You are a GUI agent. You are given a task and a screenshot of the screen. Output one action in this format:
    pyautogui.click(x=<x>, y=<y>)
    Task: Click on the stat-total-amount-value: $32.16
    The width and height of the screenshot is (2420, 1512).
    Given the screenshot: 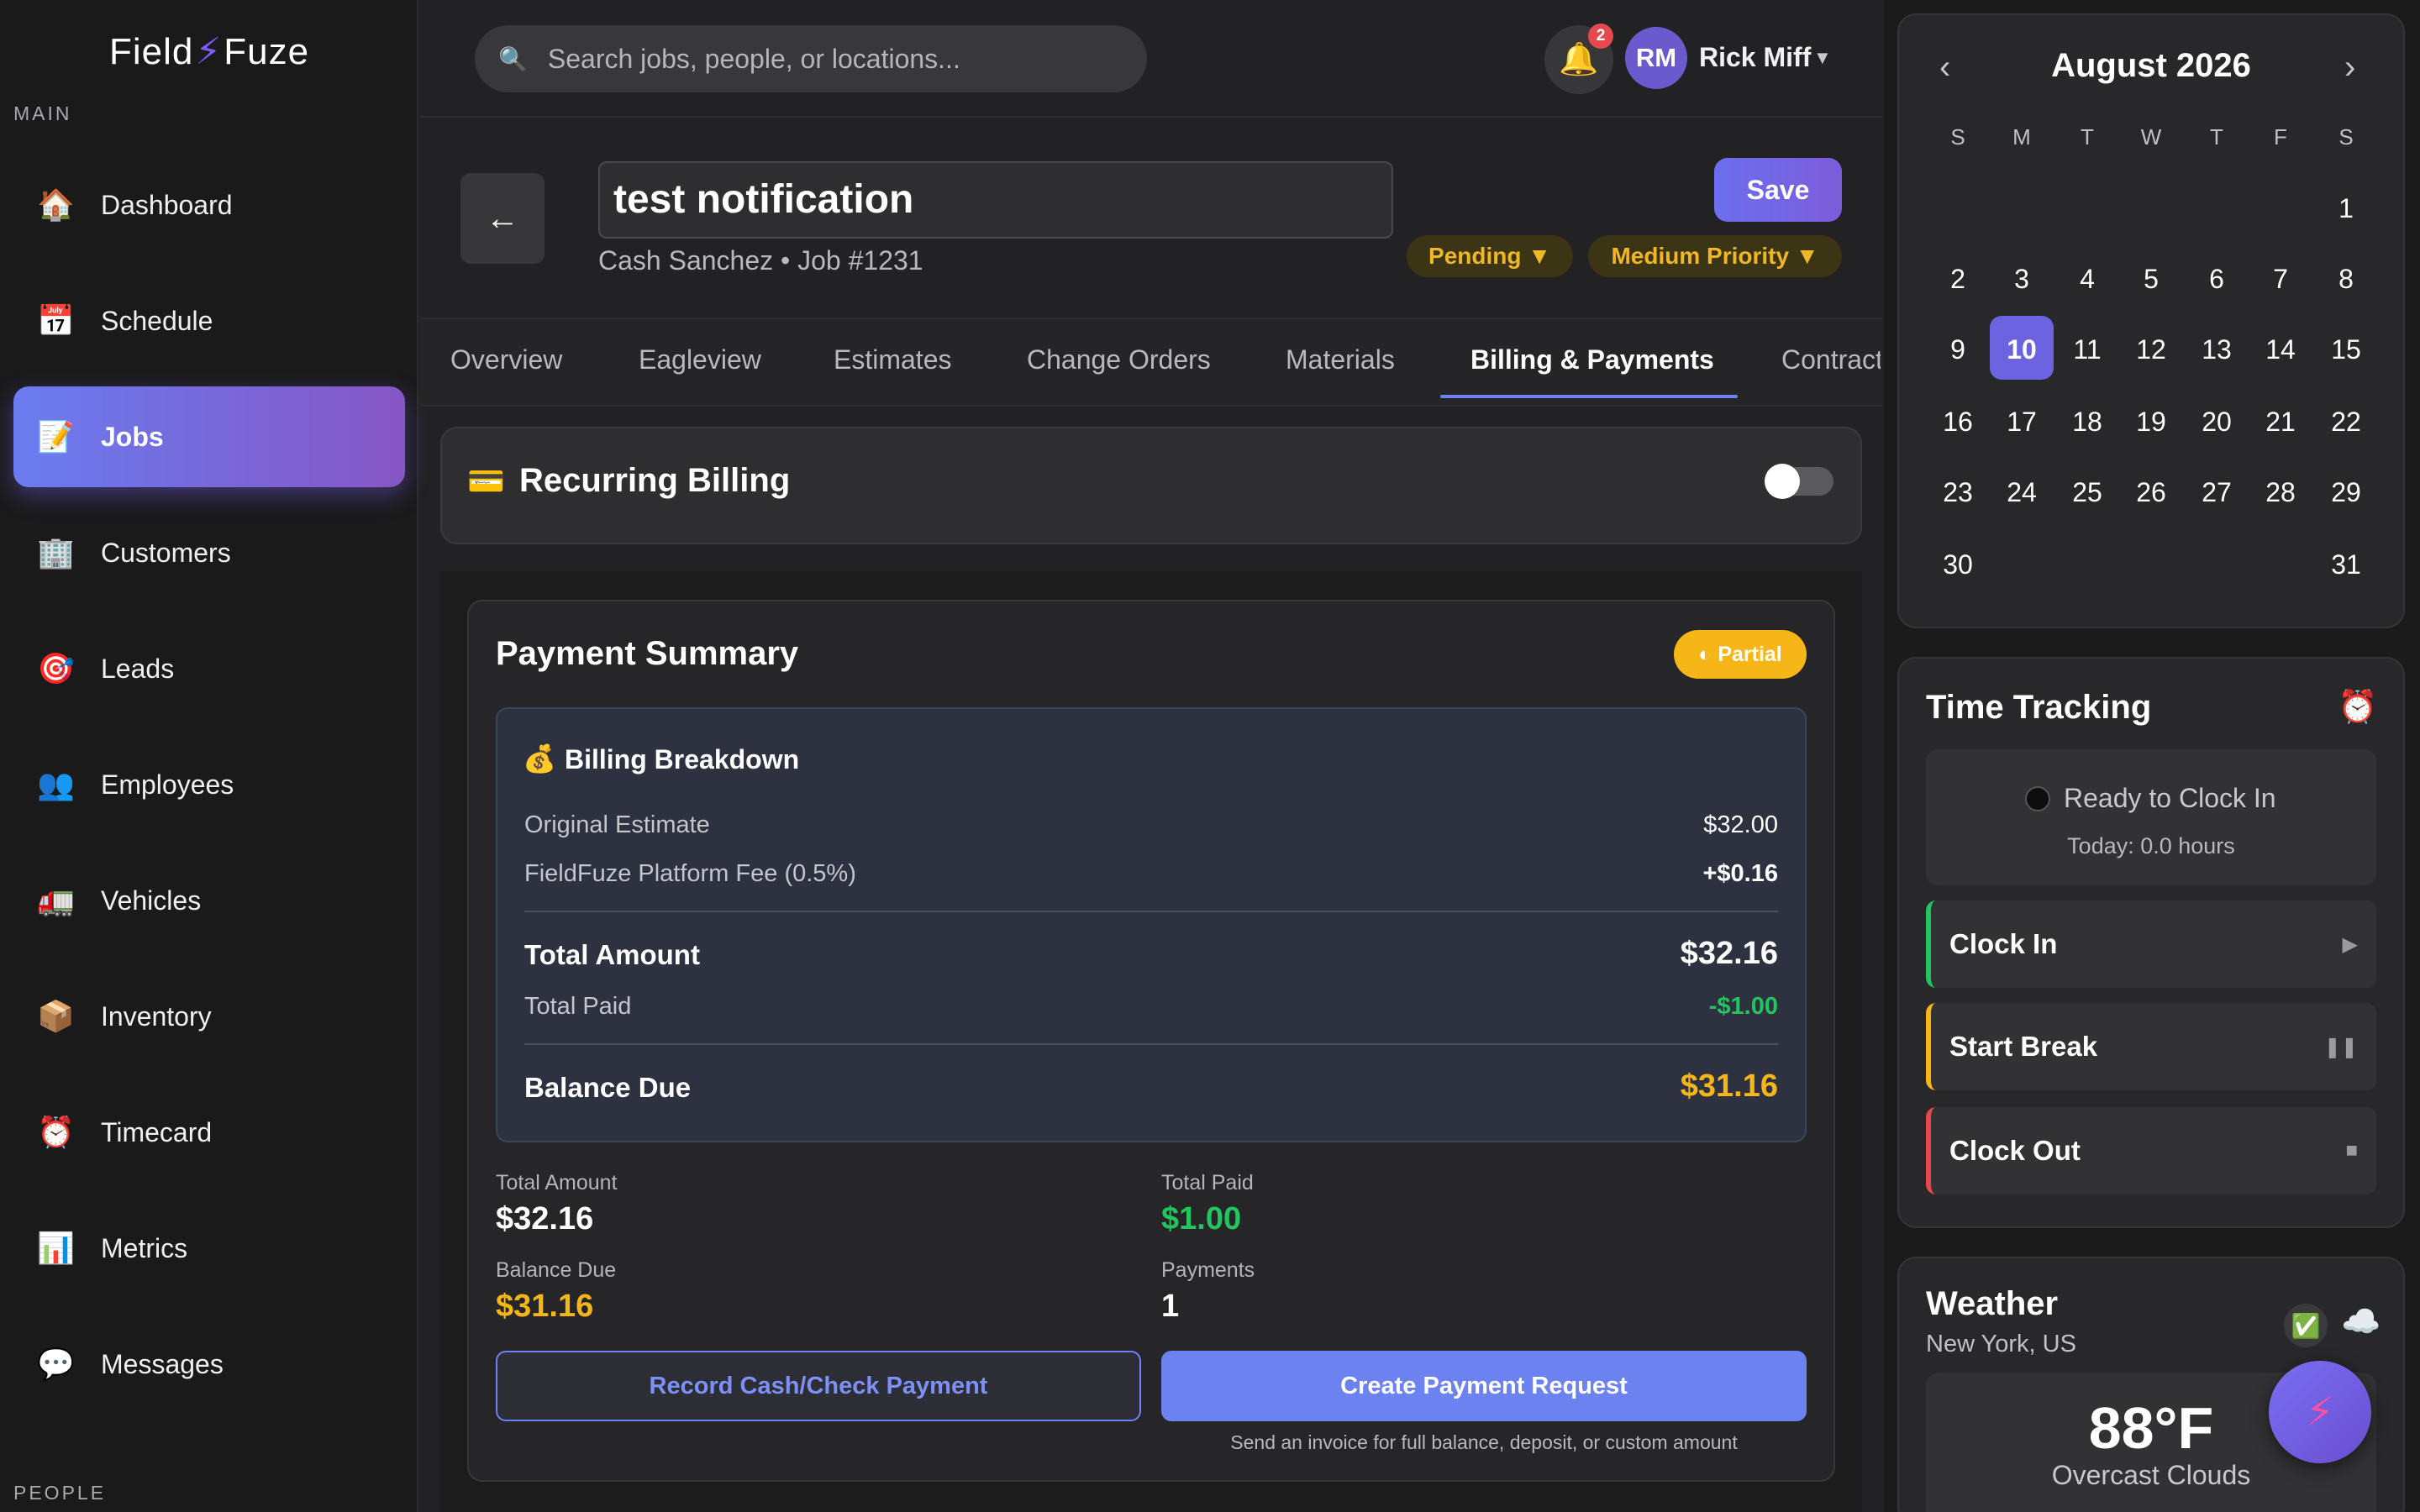 What is the action you would take?
    pyautogui.click(x=545, y=1218)
    